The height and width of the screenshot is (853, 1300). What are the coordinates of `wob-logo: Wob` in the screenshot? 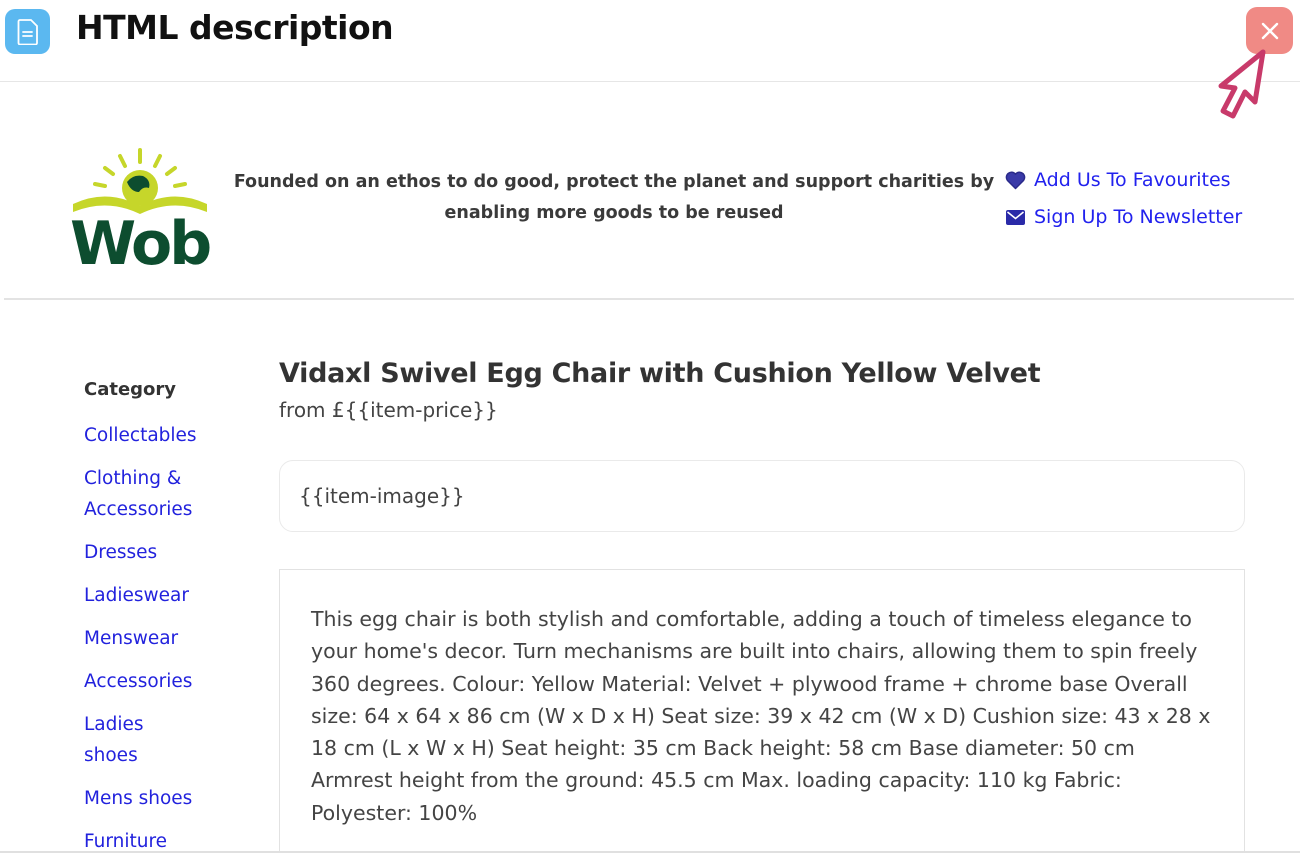 It's located at (139, 207).